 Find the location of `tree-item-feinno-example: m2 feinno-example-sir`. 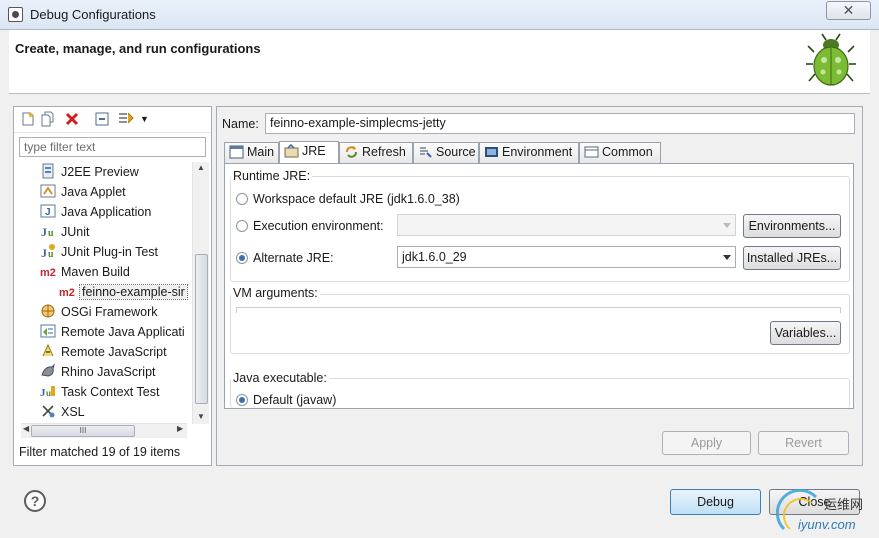

tree-item-feinno-example: m2 feinno-example-sir is located at coordinates (125, 292).